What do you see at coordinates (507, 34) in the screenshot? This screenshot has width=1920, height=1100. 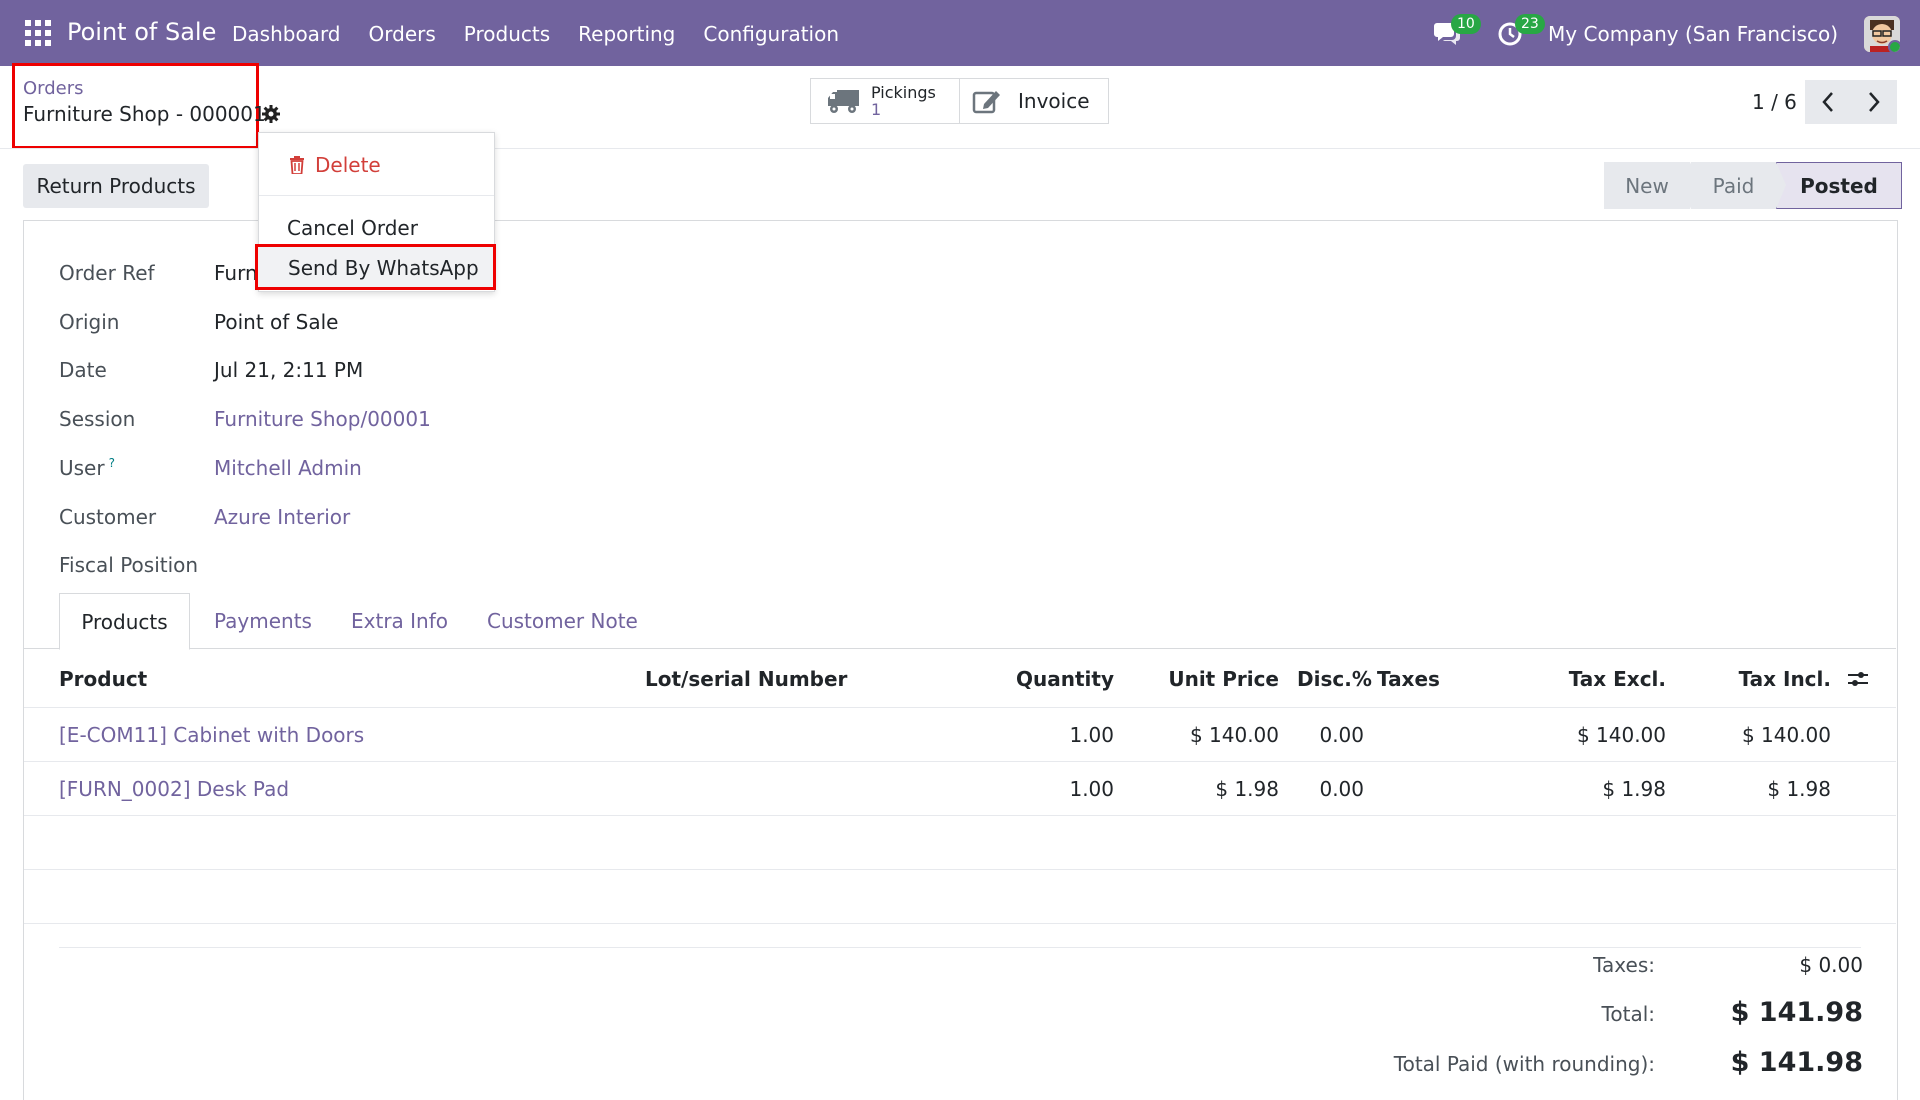 I see `menu-products: Products` at bounding box center [507, 34].